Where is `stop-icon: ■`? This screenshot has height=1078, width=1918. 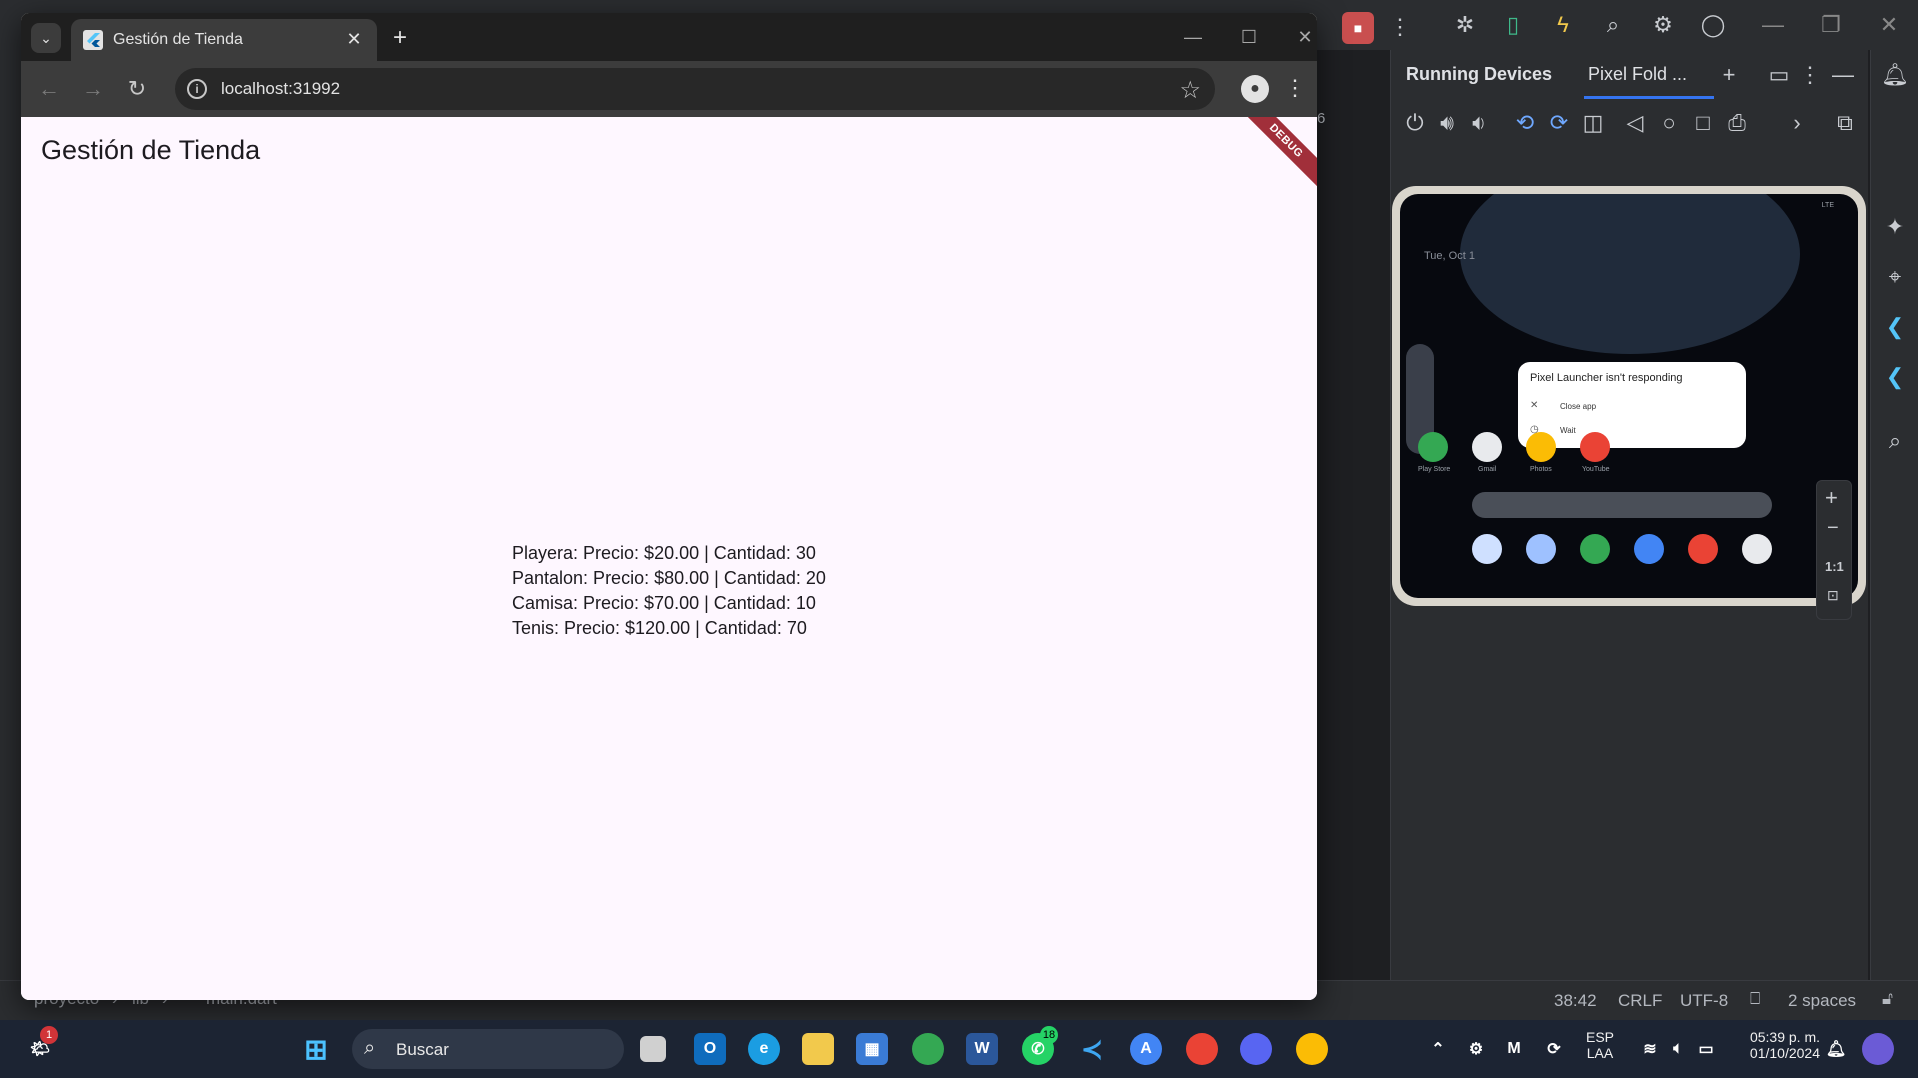 stop-icon: ■ is located at coordinates (1358, 28).